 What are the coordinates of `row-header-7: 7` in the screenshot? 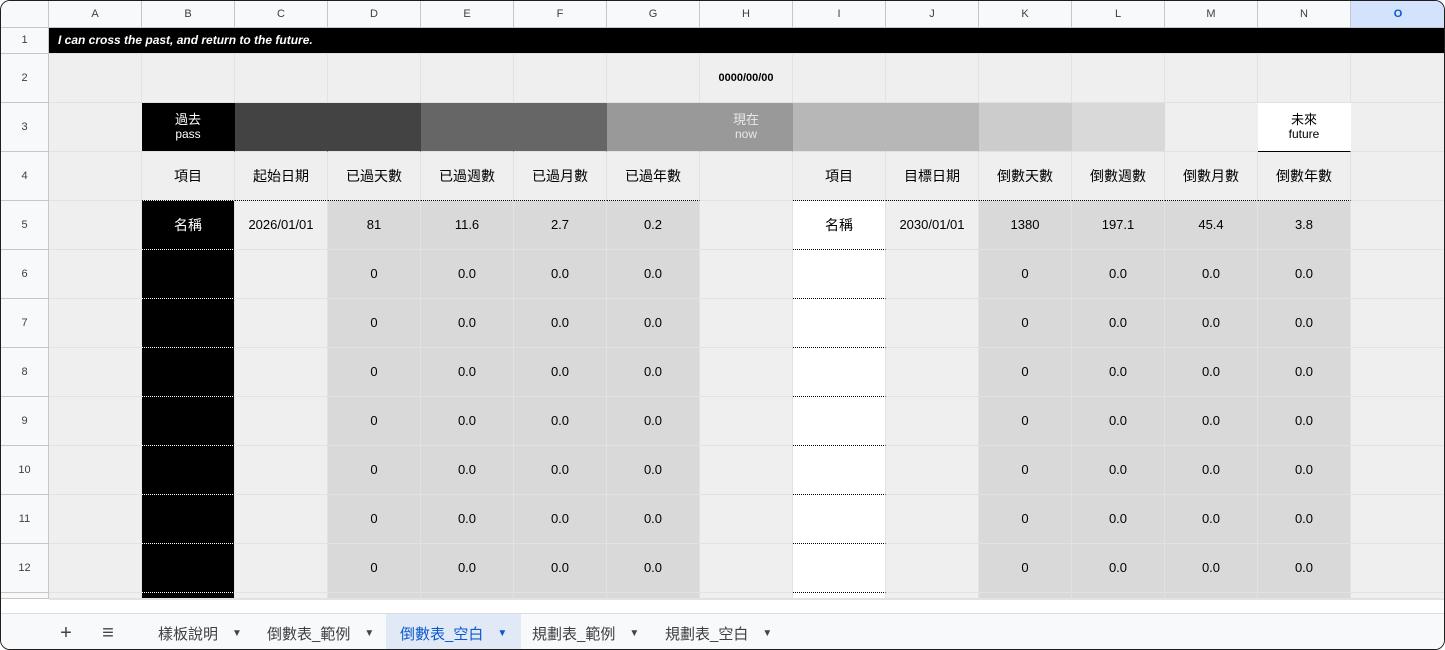 It's located at (25, 323).